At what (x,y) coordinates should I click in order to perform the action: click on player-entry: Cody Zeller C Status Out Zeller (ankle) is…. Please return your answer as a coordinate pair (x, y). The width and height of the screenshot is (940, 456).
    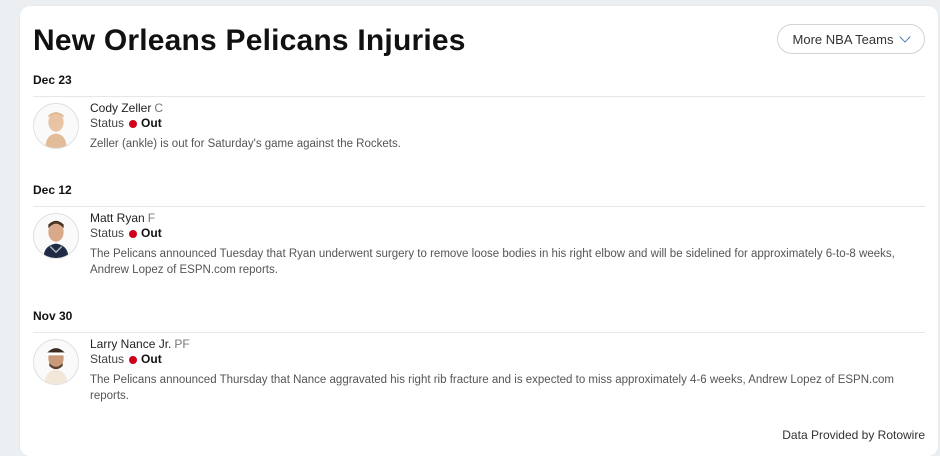
    Looking at the image, I should click on (479, 126).